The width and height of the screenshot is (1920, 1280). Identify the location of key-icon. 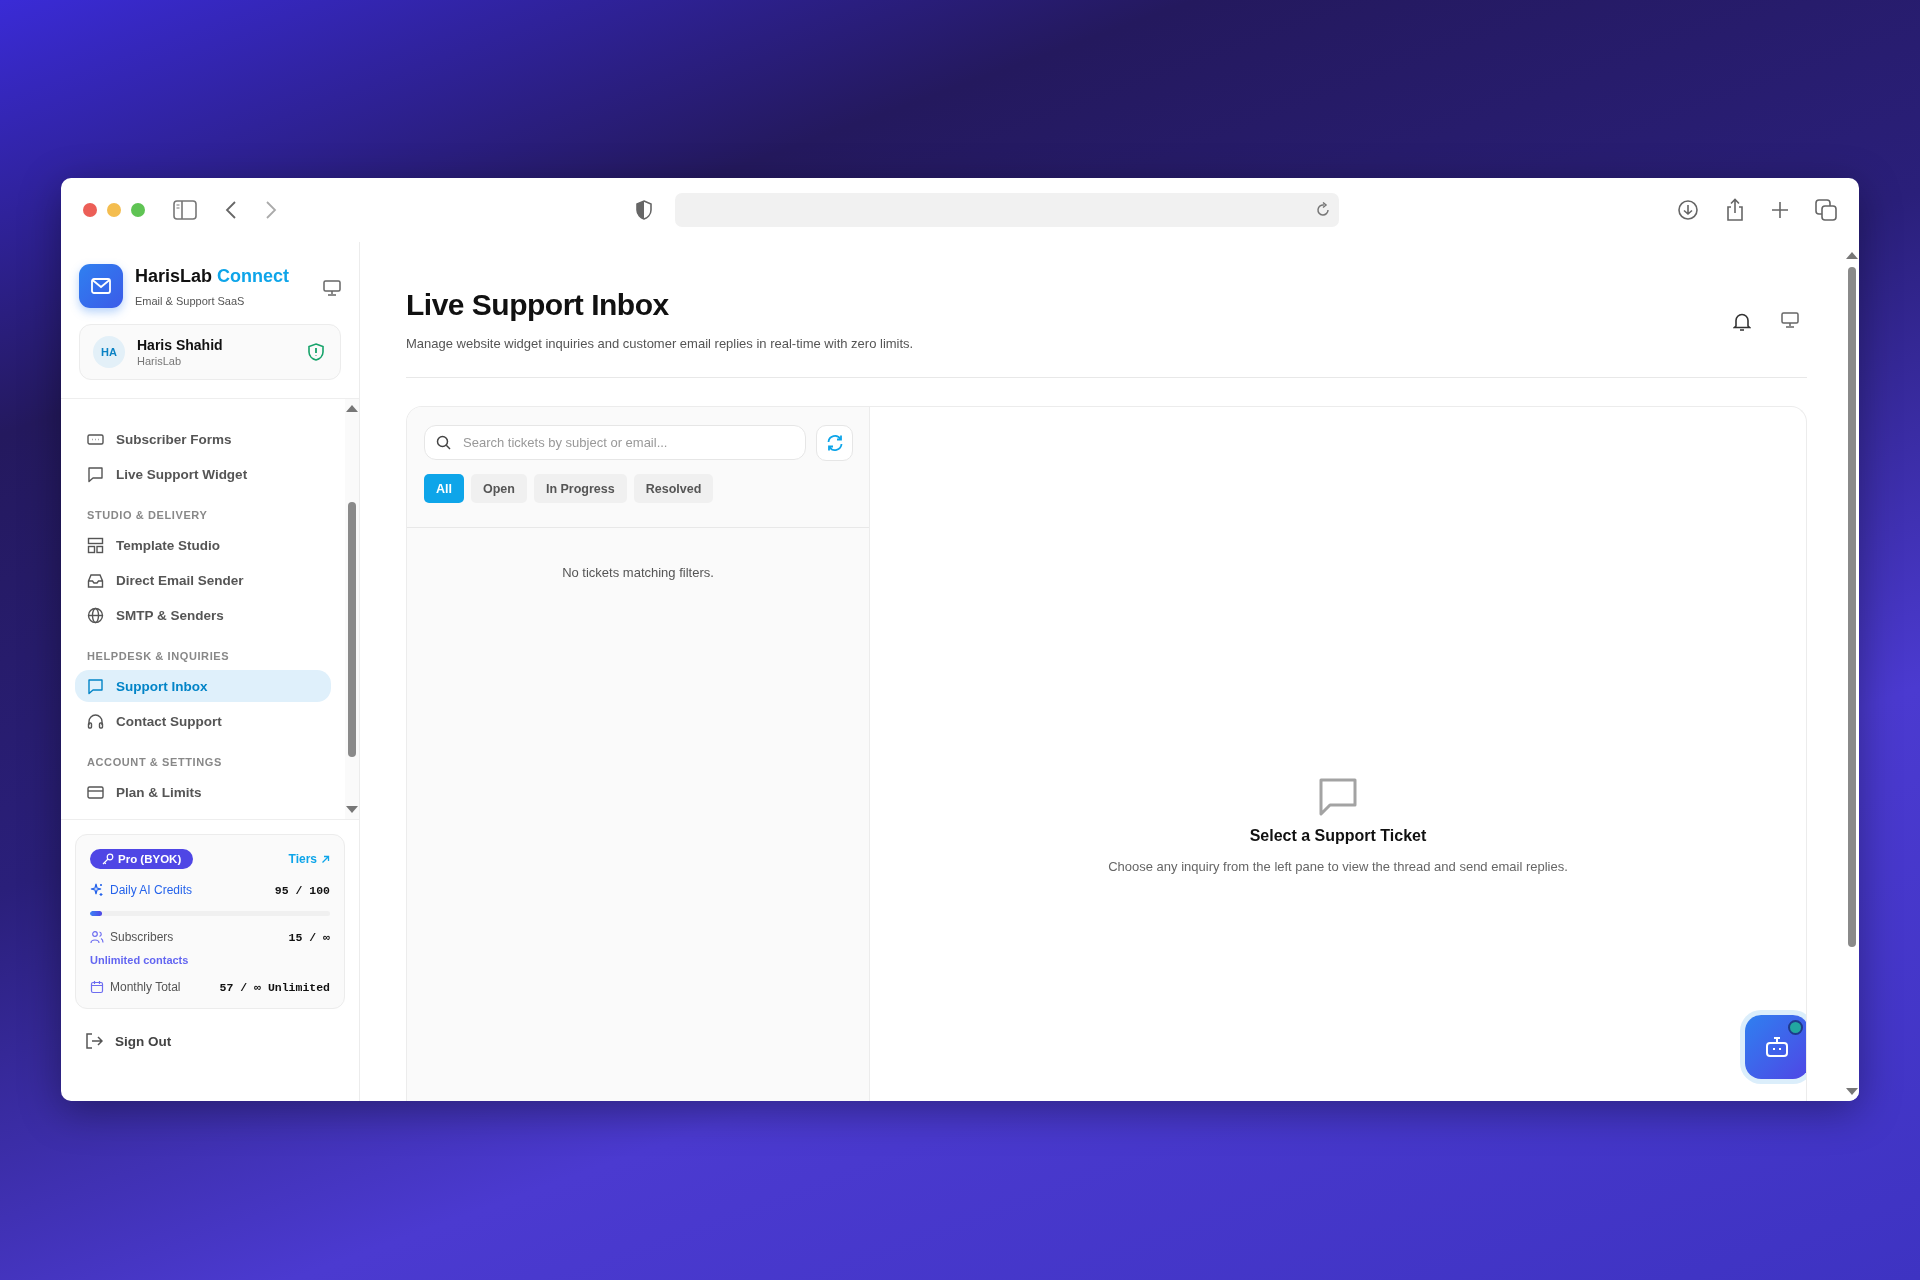
(108, 859).